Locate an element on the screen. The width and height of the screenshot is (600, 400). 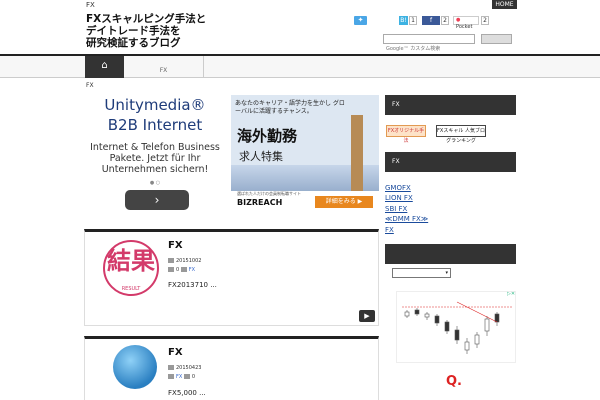
sidebar-link: SBI FX is located at coordinates (396, 209).